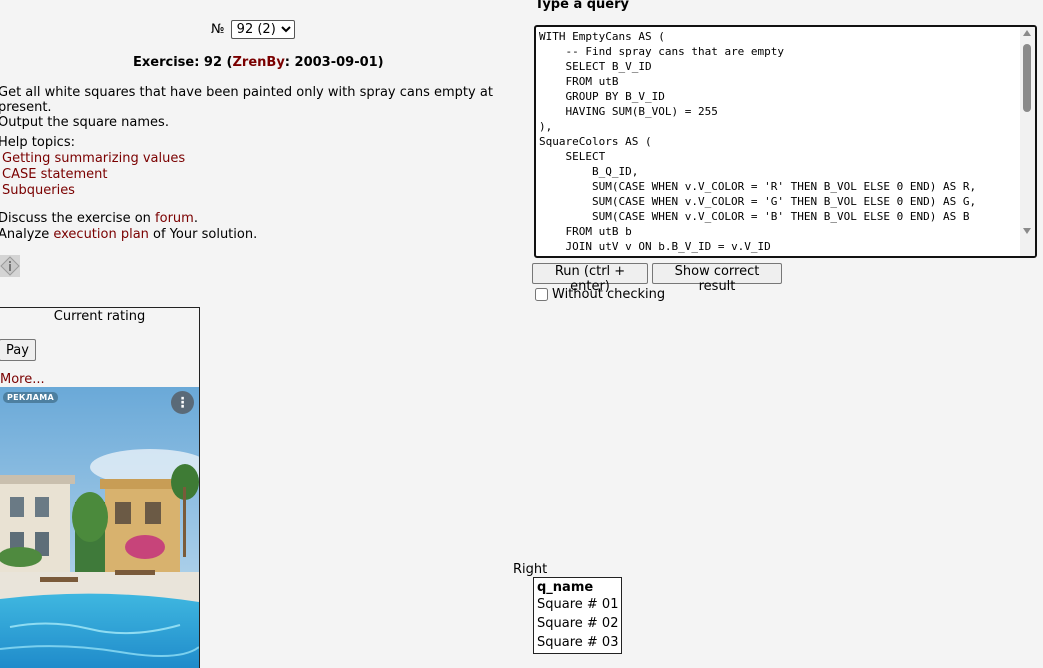  What do you see at coordinates (18, 350) in the screenshot?
I see `pay-button: Pay` at bounding box center [18, 350].